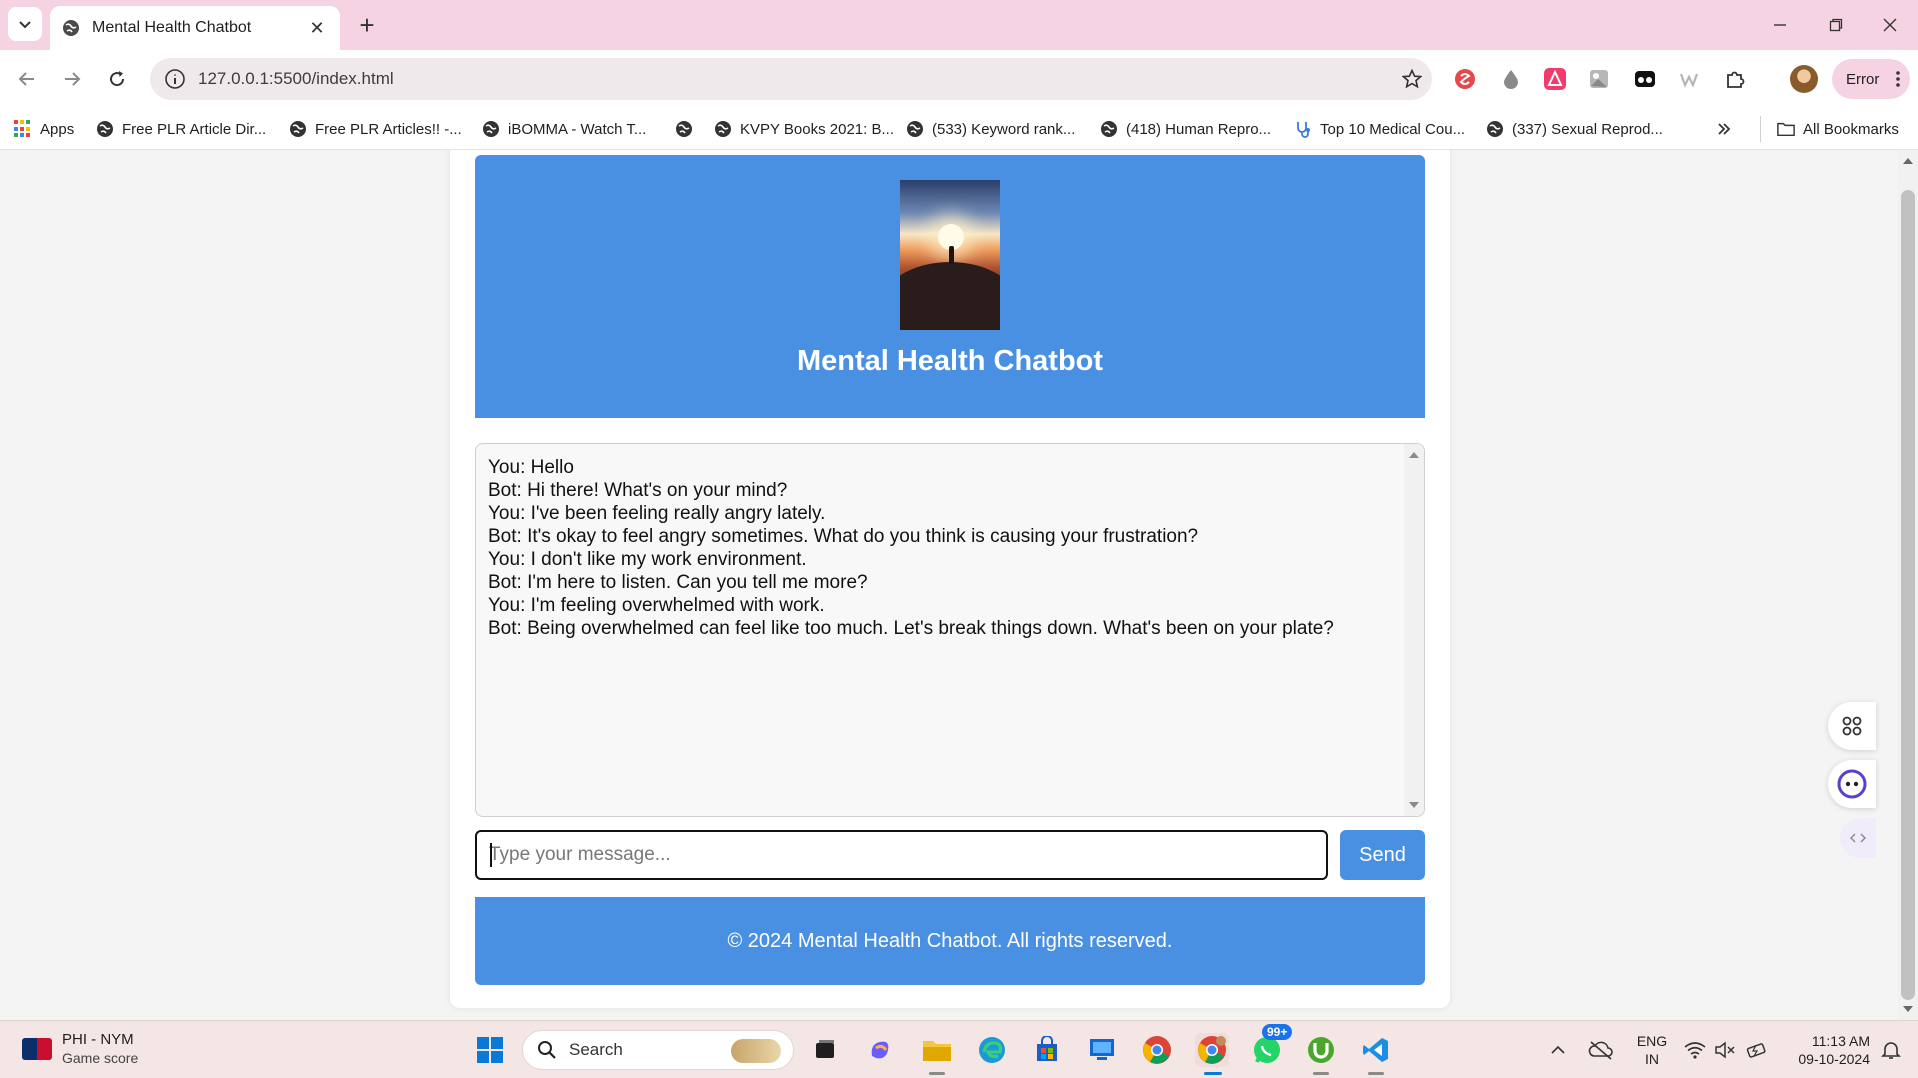  Describe the element at coordinates (1689, 79) in the screenshot. I see `extension-w-icon` at that location.